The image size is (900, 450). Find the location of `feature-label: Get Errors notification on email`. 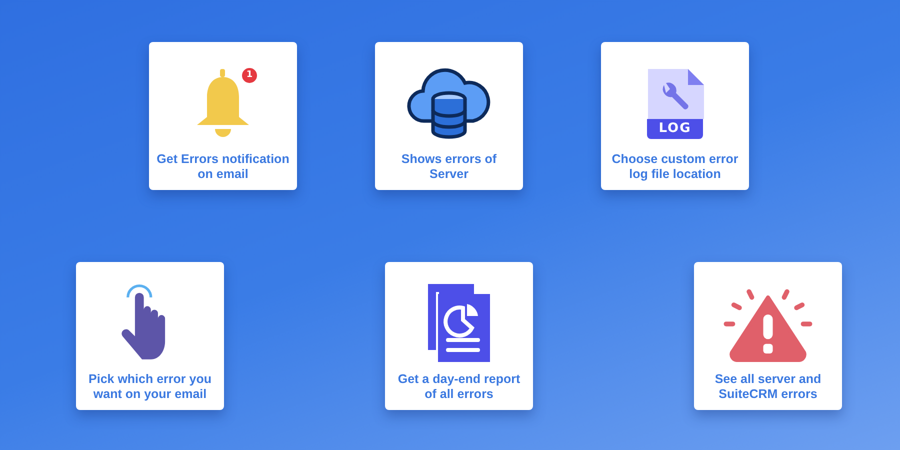

feature-label: Get Errors notification on email is located at coordinates (223, 167).